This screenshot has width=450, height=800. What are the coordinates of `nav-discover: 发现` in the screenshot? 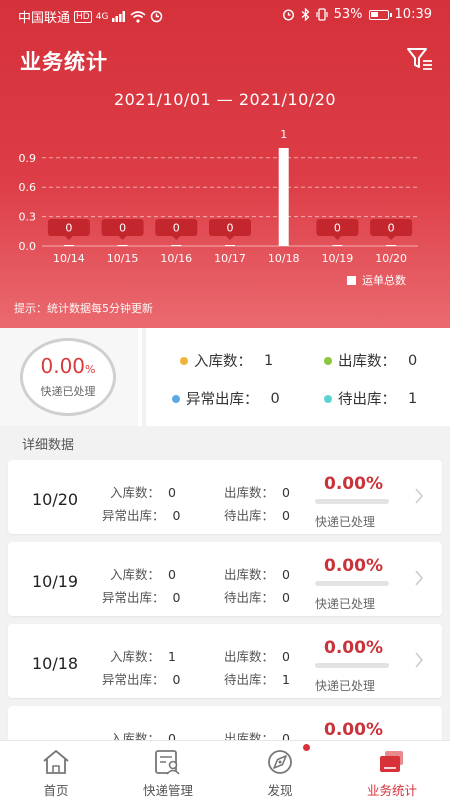 It's located at (280, 770).